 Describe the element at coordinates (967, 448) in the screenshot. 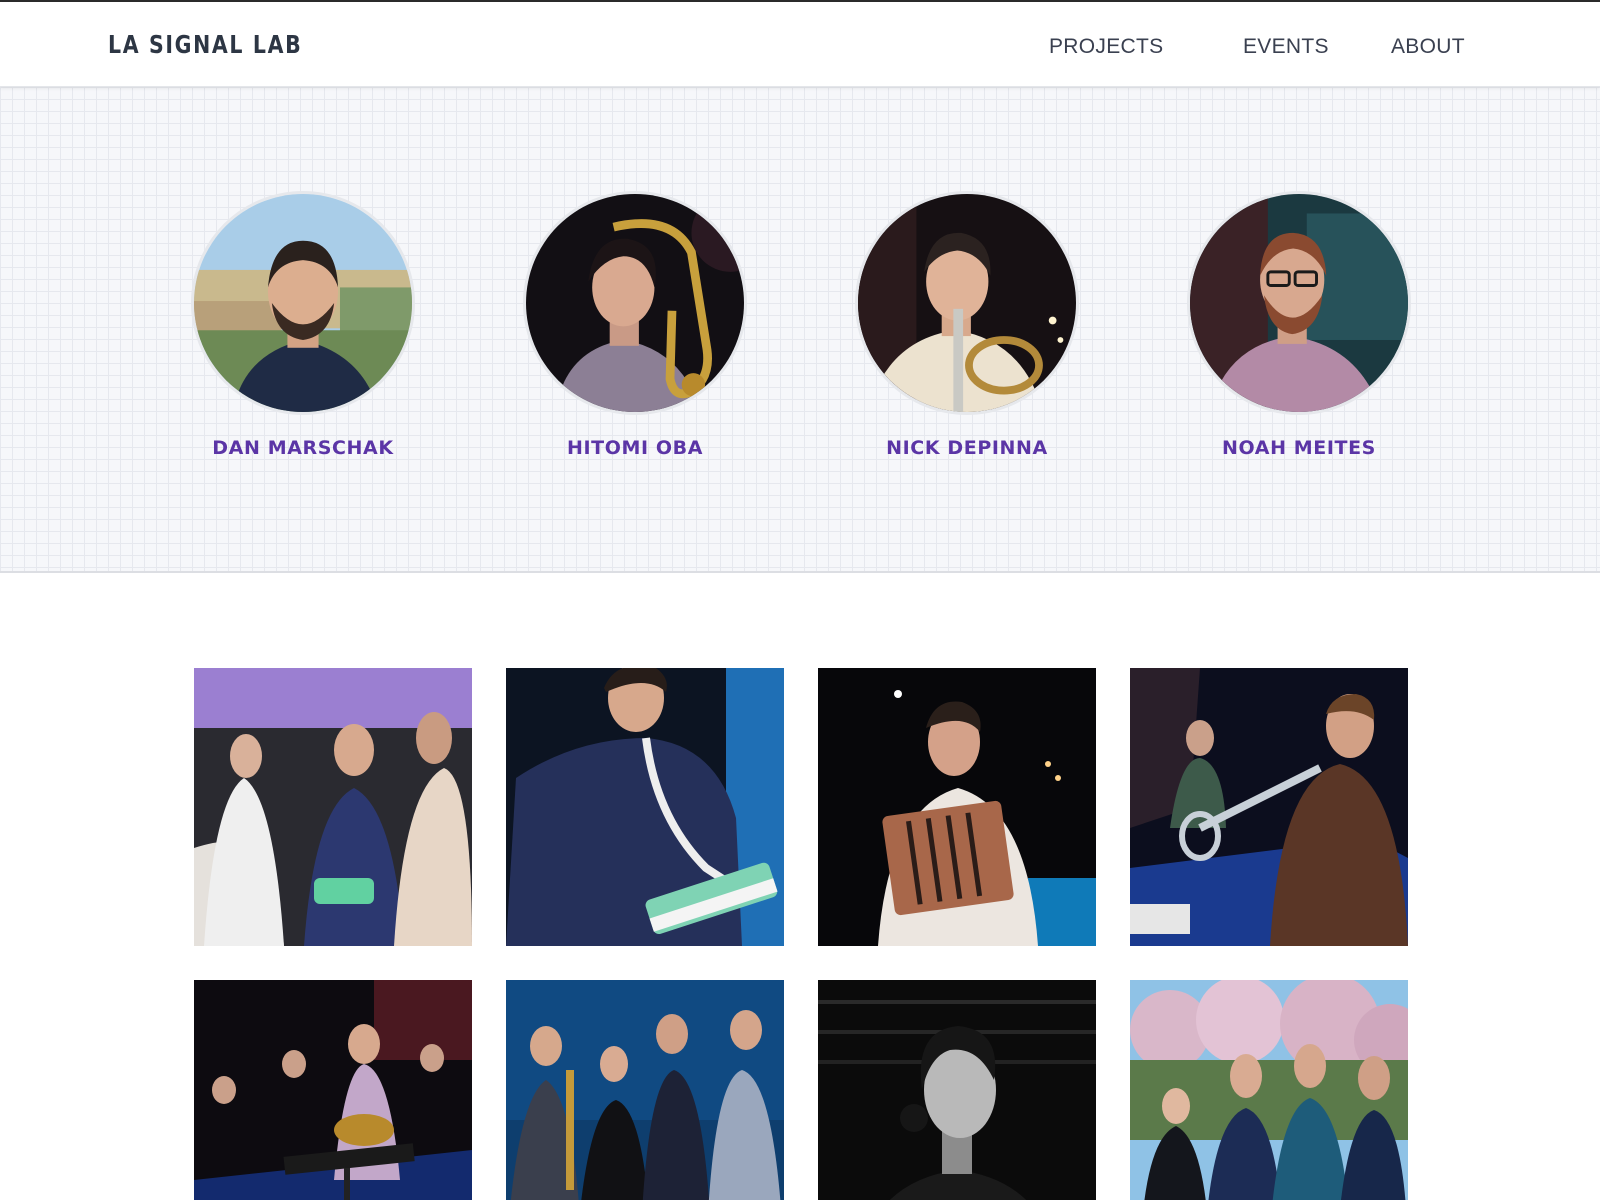

I see `member-name-link: NICK DEPINNA` at that location.